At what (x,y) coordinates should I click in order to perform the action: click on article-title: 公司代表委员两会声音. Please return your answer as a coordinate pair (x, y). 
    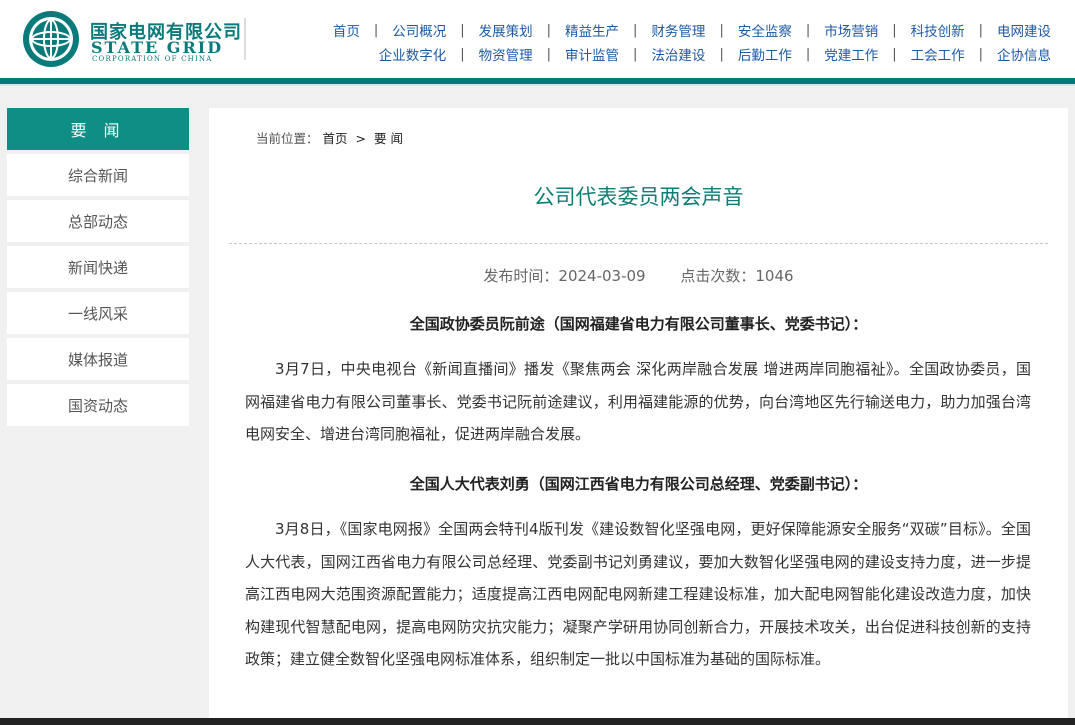
    Looking at the image, I should click on (638, 197).